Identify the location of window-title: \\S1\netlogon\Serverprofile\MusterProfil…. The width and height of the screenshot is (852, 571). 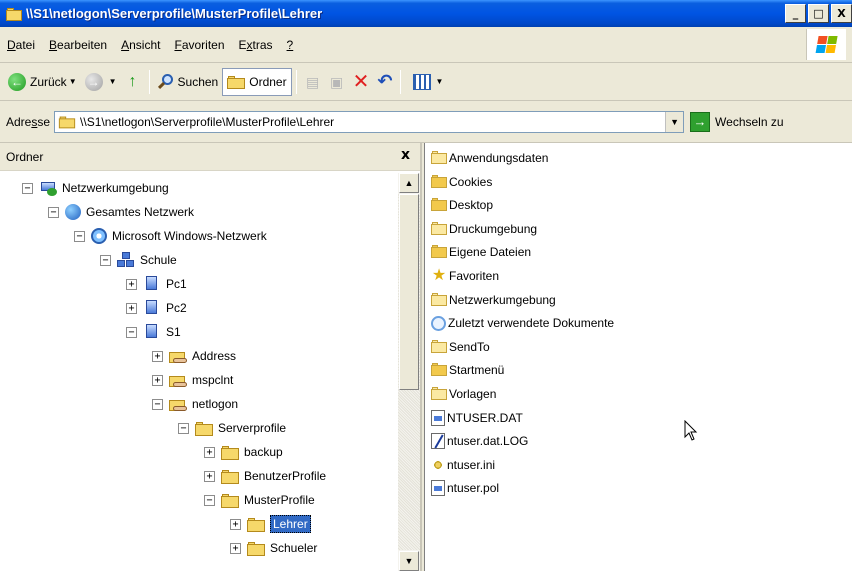
(174, 13).